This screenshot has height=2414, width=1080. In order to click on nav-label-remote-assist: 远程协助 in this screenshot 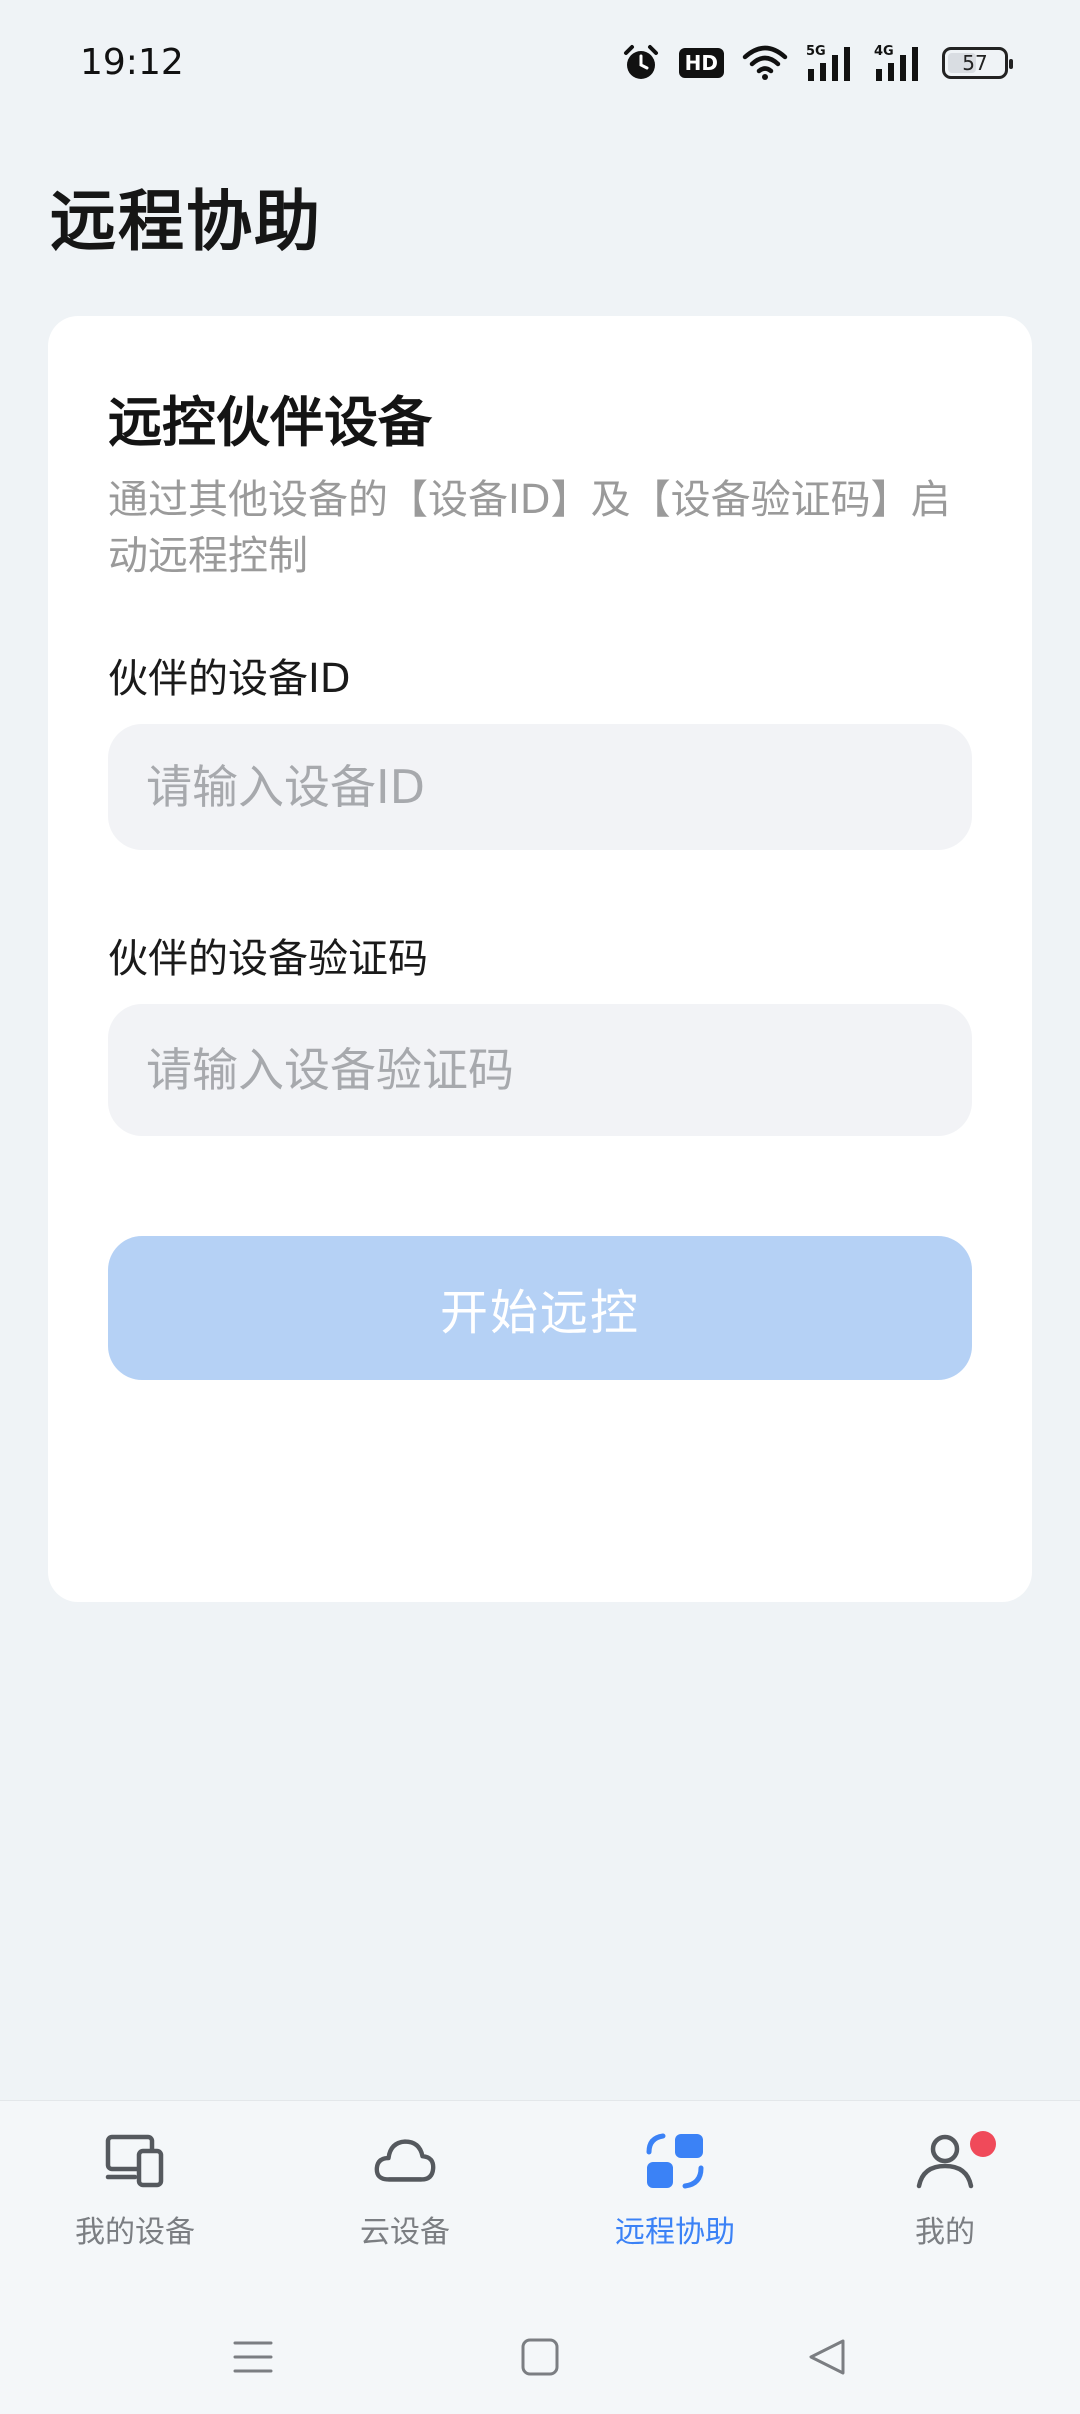, I will do `click(675, 2232)`.